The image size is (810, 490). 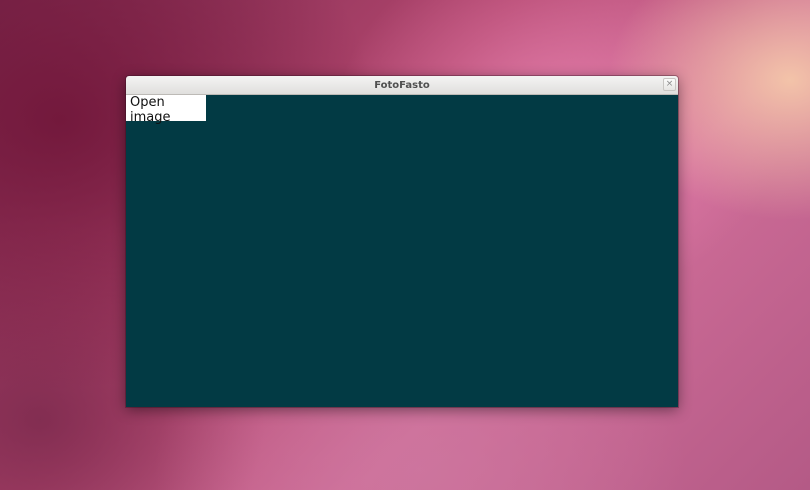 What do you see at coordinates (669, 84) in the screenshot?
I see `close-icon: ×` at bounding box center [669, 84].